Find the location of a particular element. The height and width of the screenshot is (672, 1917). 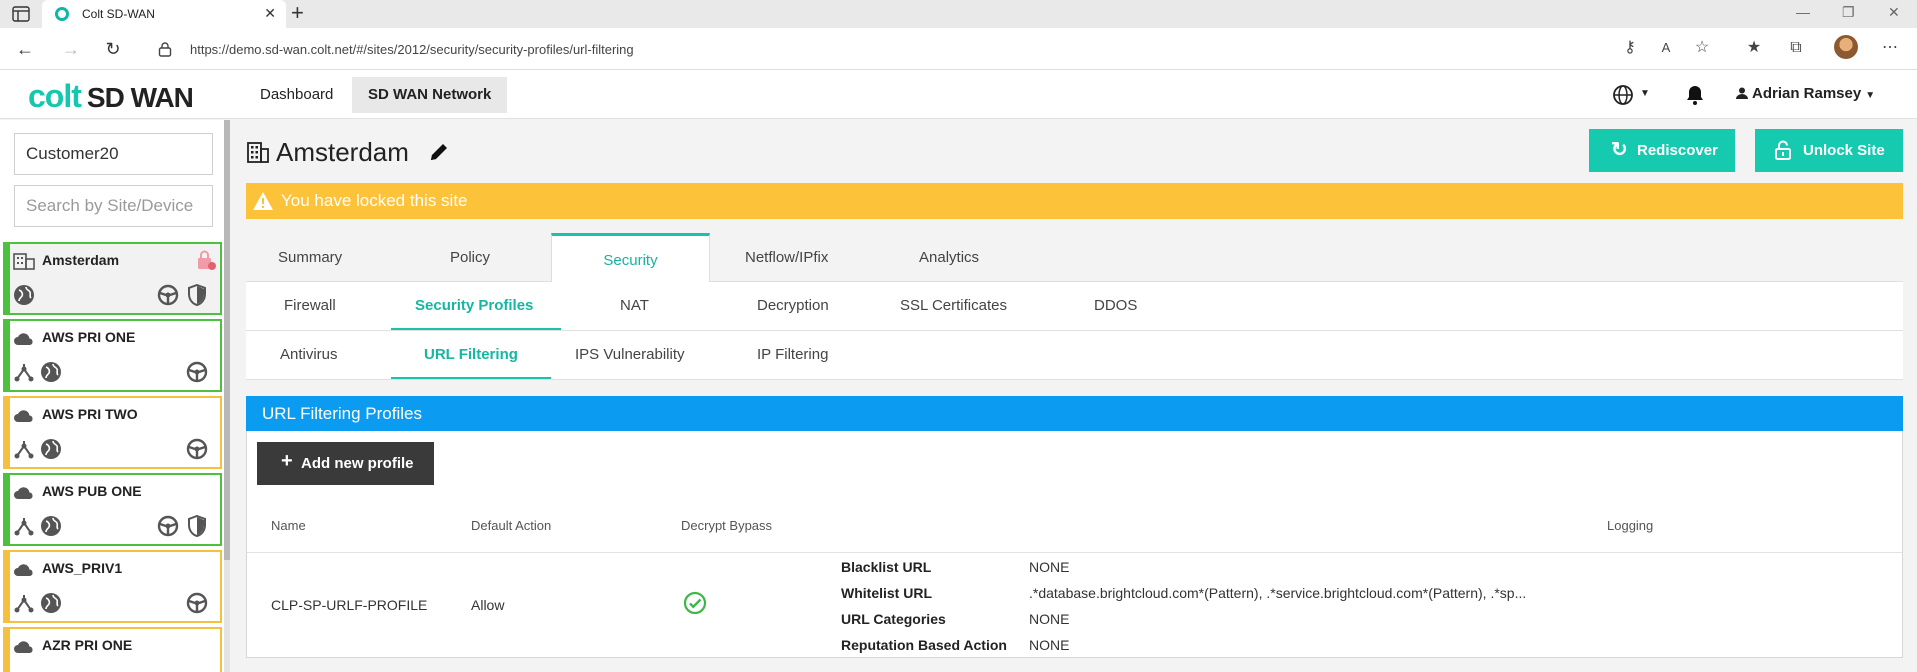

user-caret-icon: ▼ is located at coordinates (1870, 95).